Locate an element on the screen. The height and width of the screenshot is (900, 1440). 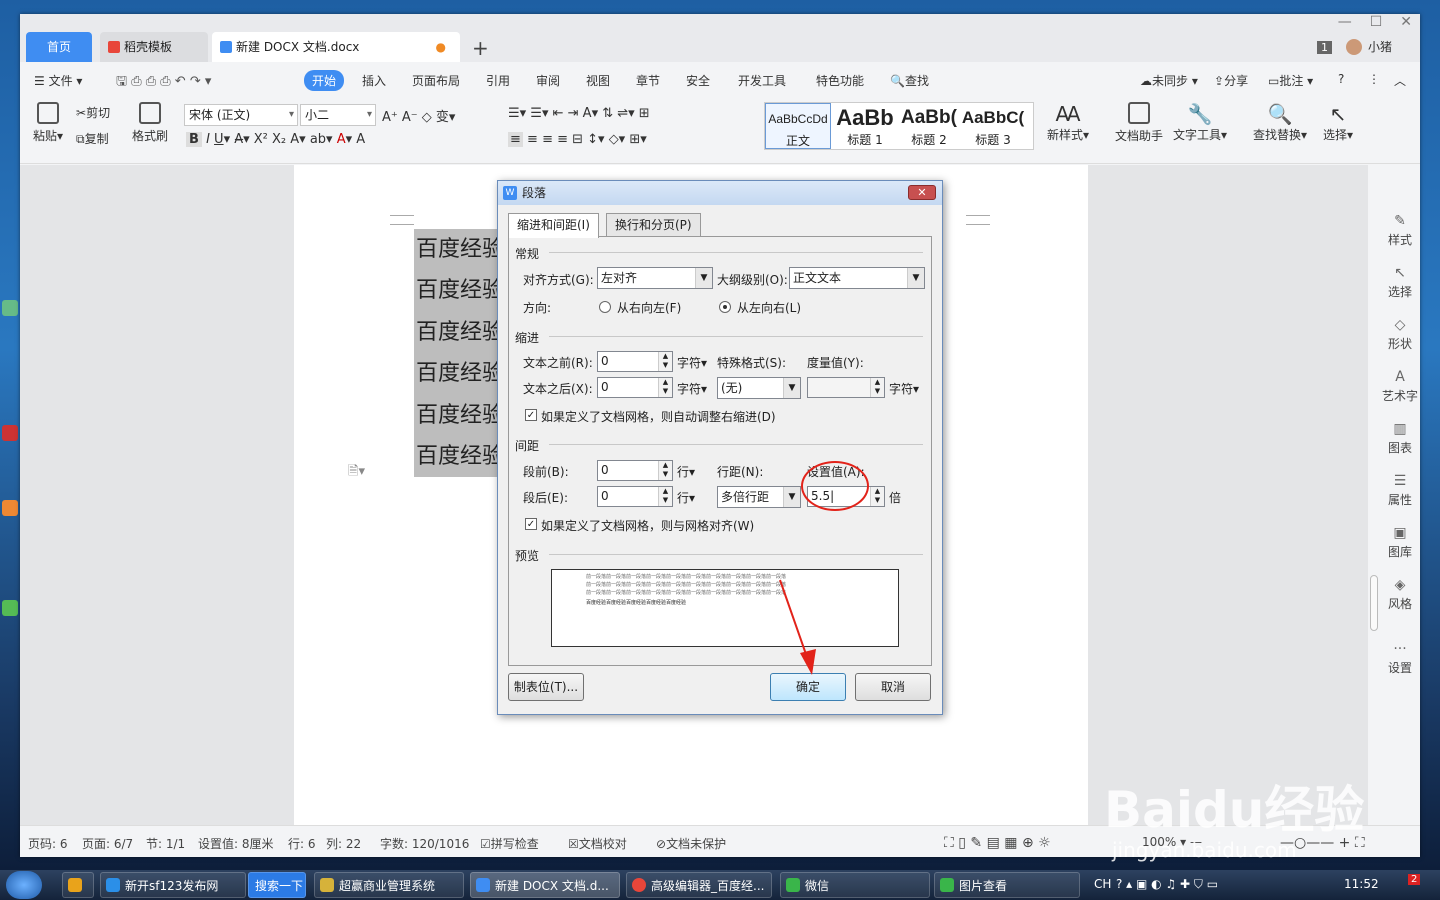
share-button: ⇪分享 is located at coordinates (1231, 80).